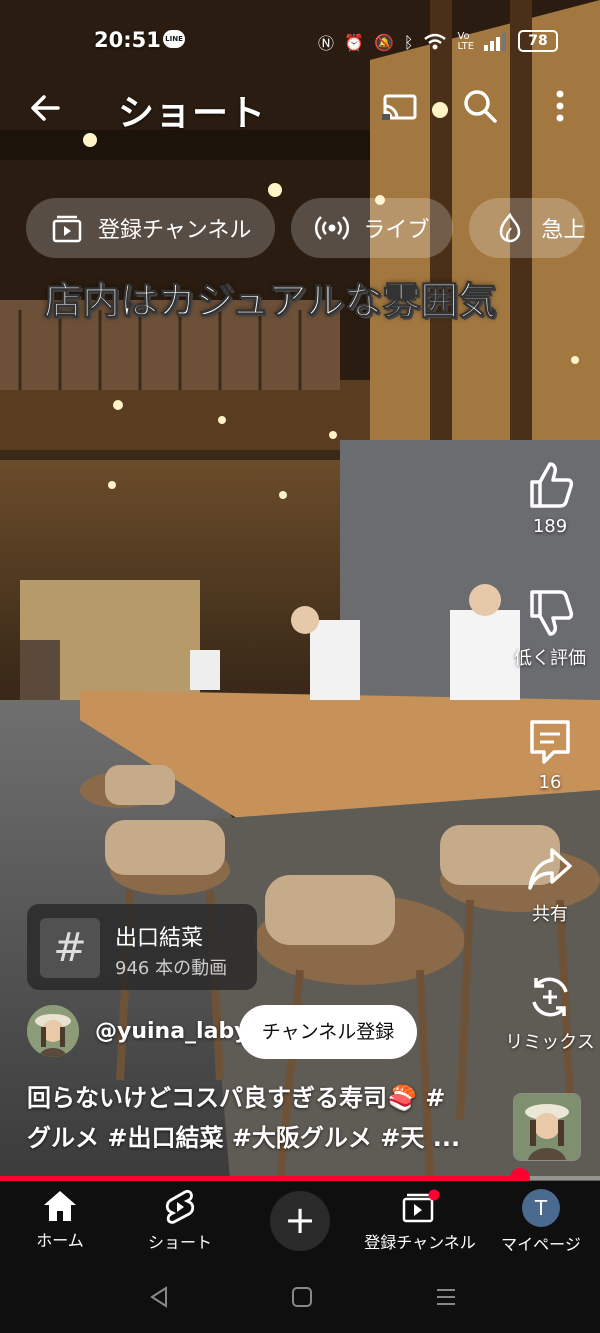 The width and height of the screenshot is (600, 1333). I want to click on battery-indicator: 78, so click(538, 41).